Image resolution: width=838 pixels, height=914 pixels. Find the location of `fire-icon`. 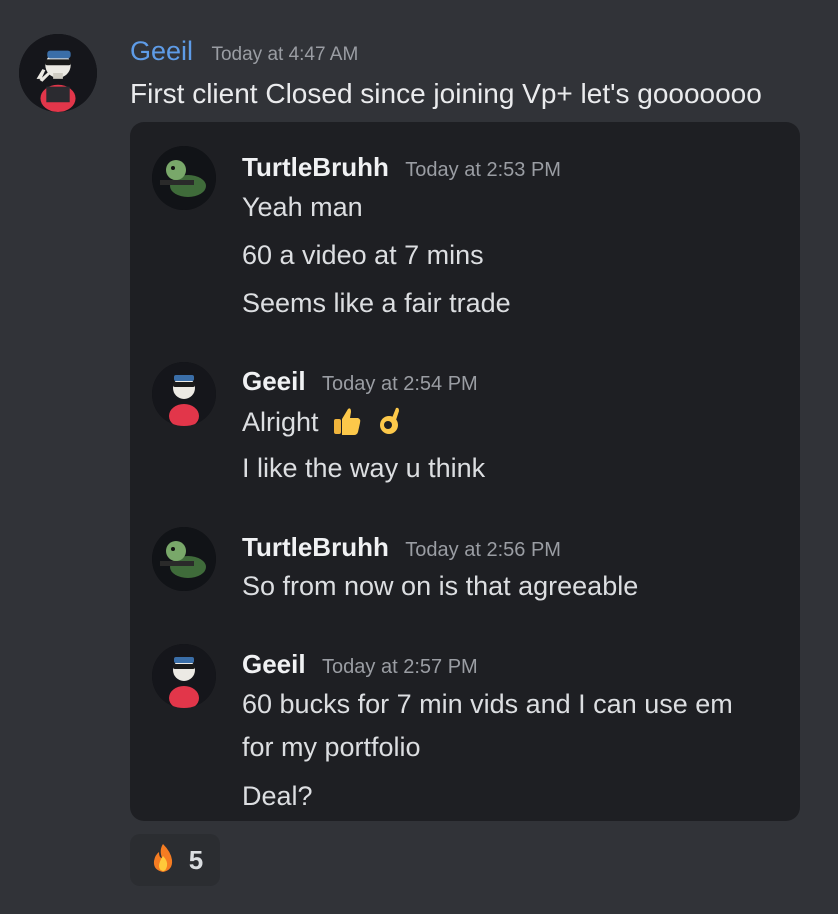

fire-icon is located at coordinates (163, 860).